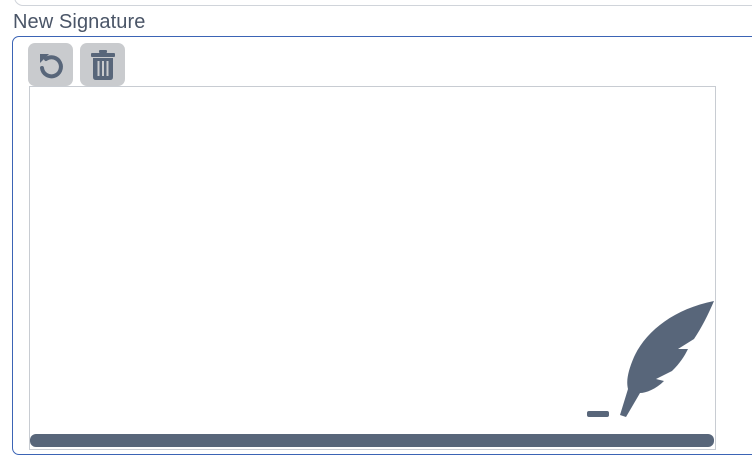 This screenshot has height=458, width=752. I want to click on signature-baseline, so click(372, 440).